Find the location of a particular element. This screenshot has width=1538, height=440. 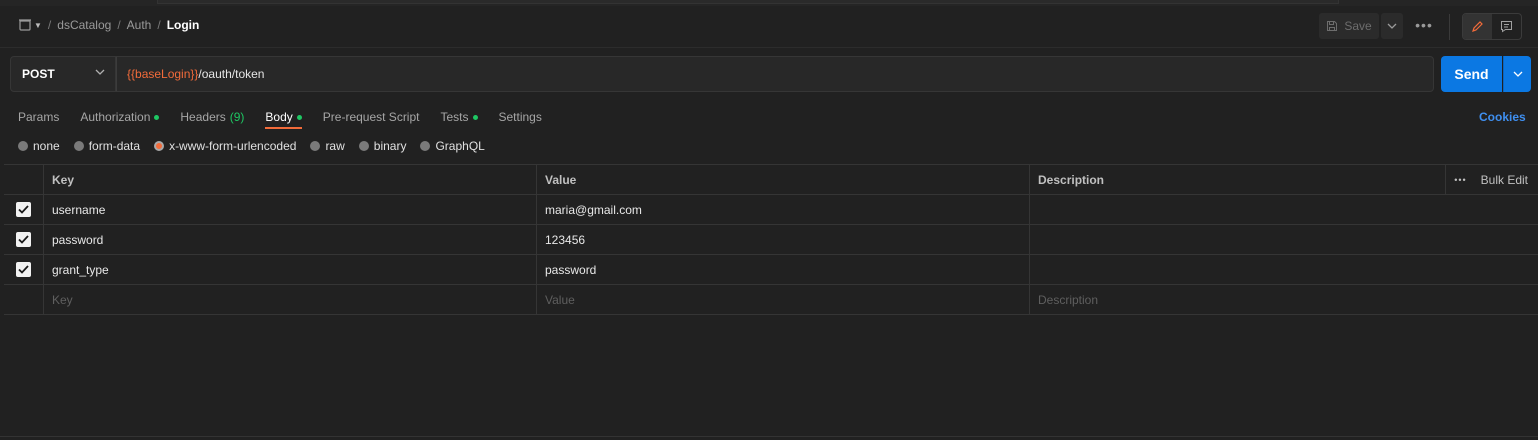

tab-label: Headers is located at coordinates (203, 117).